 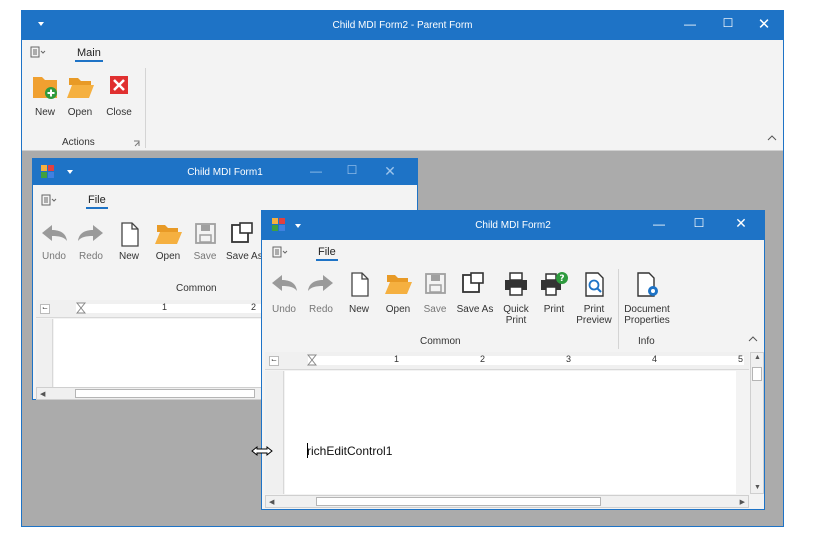 I want to click on new-button: New, so click(x=45, y=98).